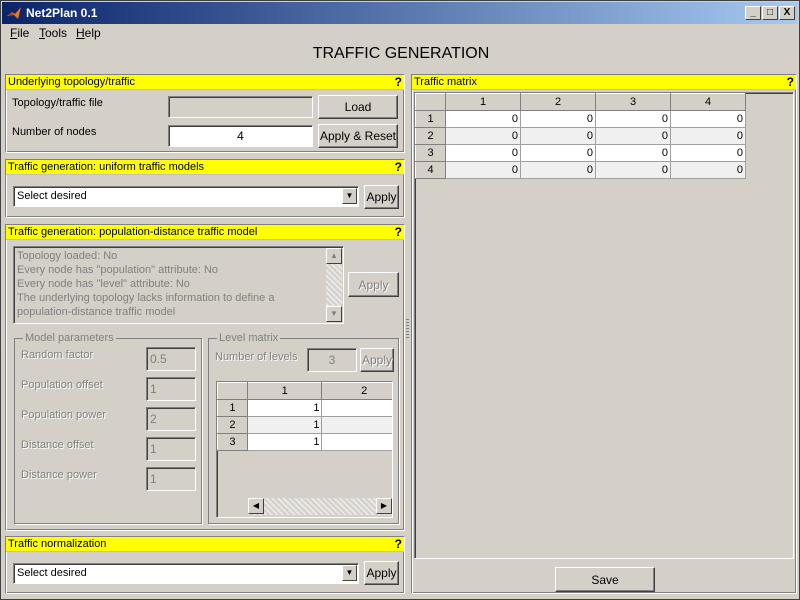 The height and width of the screenshot is (600, 800). I want to click on scroll-down-icon: ▼, so click(334, 314).